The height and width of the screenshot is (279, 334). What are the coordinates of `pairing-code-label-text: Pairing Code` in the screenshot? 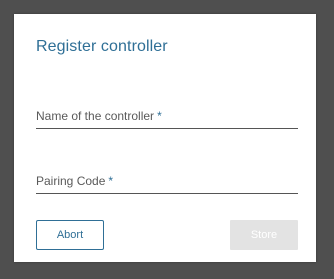 It's located at (71, 181).